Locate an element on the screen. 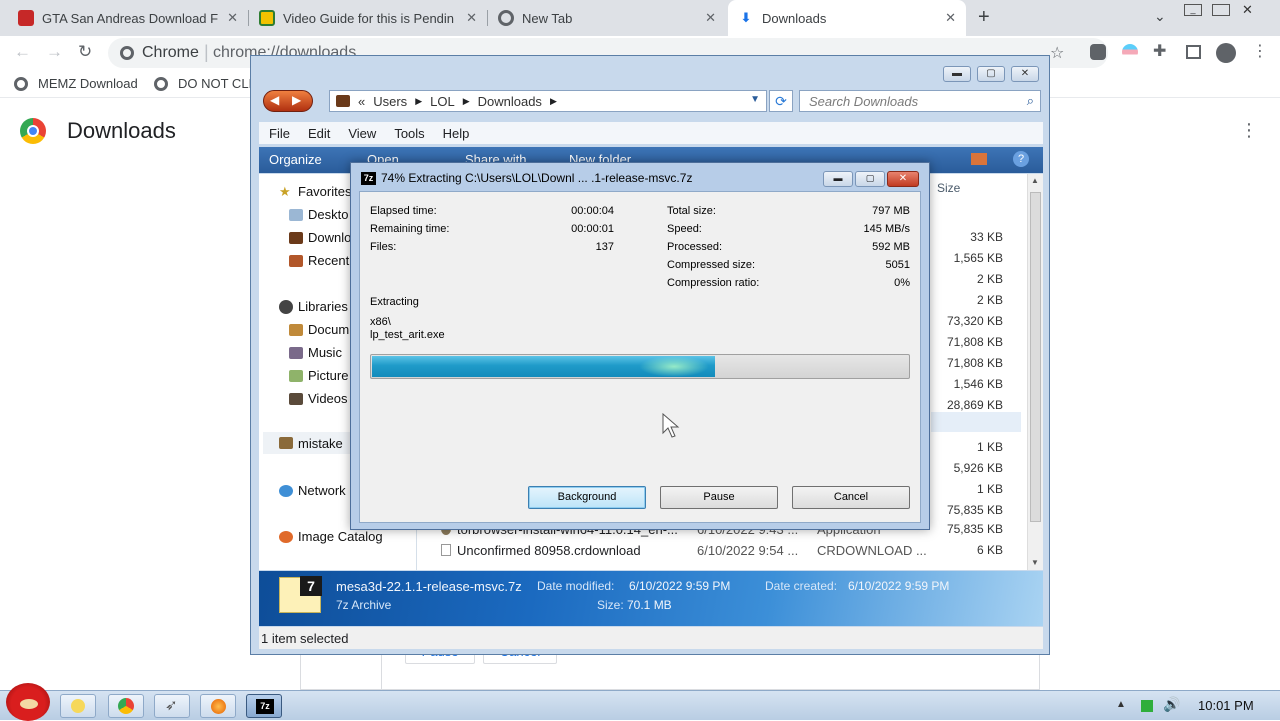 The image size is (1280, 721). firefox-taskbar-icon is located at coordinates (218, 706).